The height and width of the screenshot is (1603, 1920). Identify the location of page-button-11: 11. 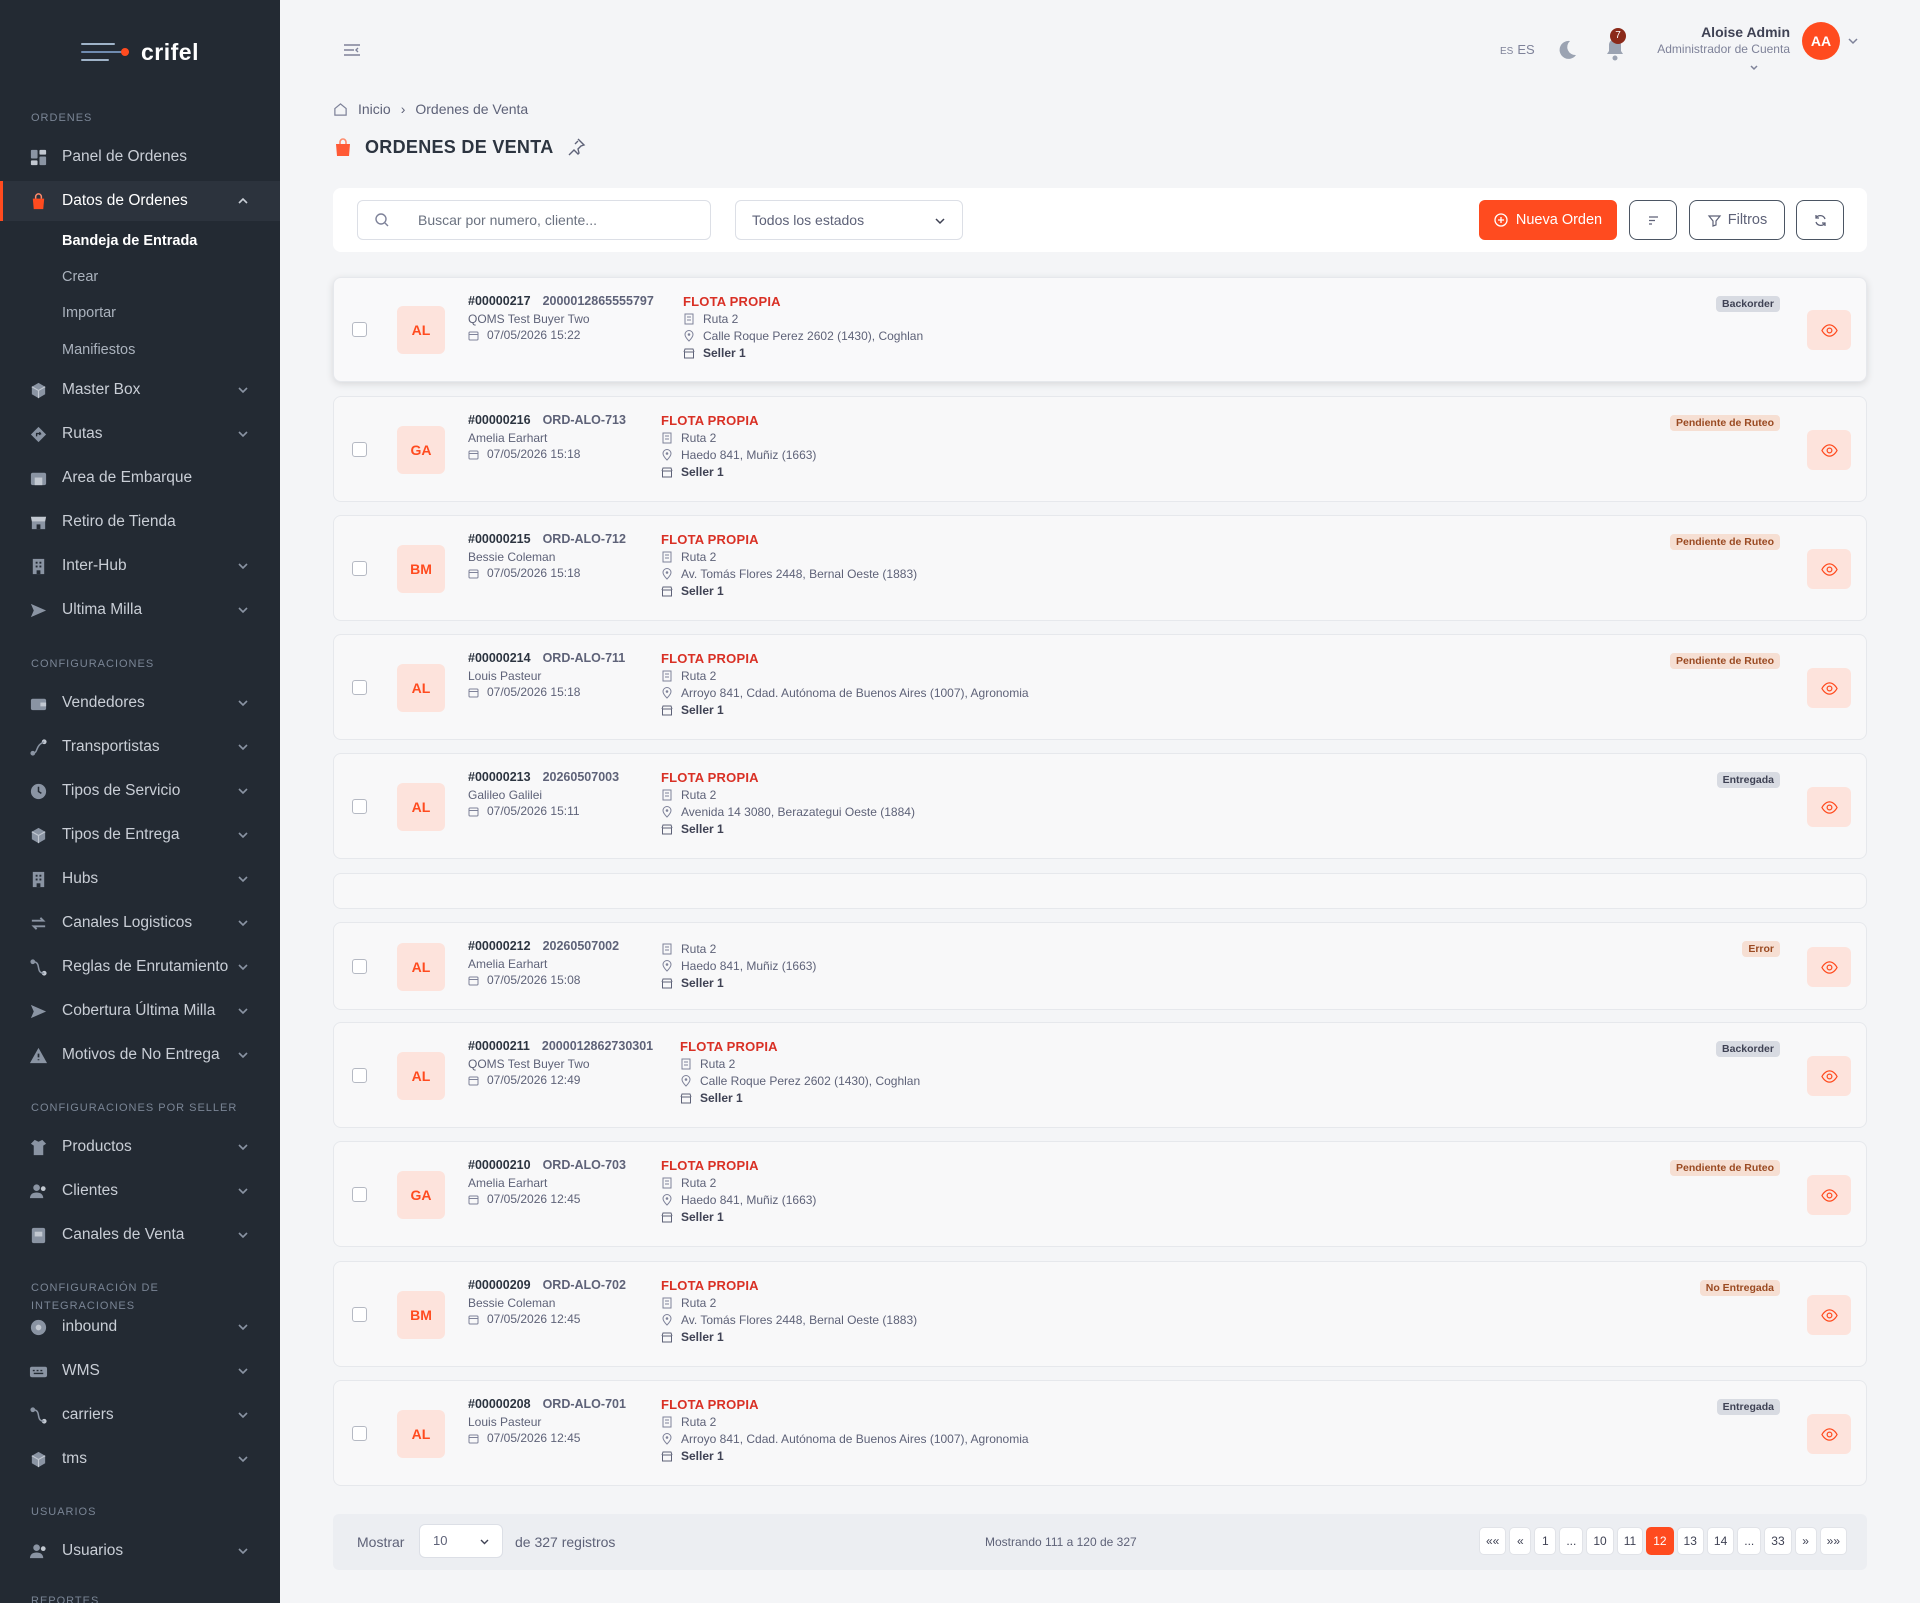
(1630, 1541).